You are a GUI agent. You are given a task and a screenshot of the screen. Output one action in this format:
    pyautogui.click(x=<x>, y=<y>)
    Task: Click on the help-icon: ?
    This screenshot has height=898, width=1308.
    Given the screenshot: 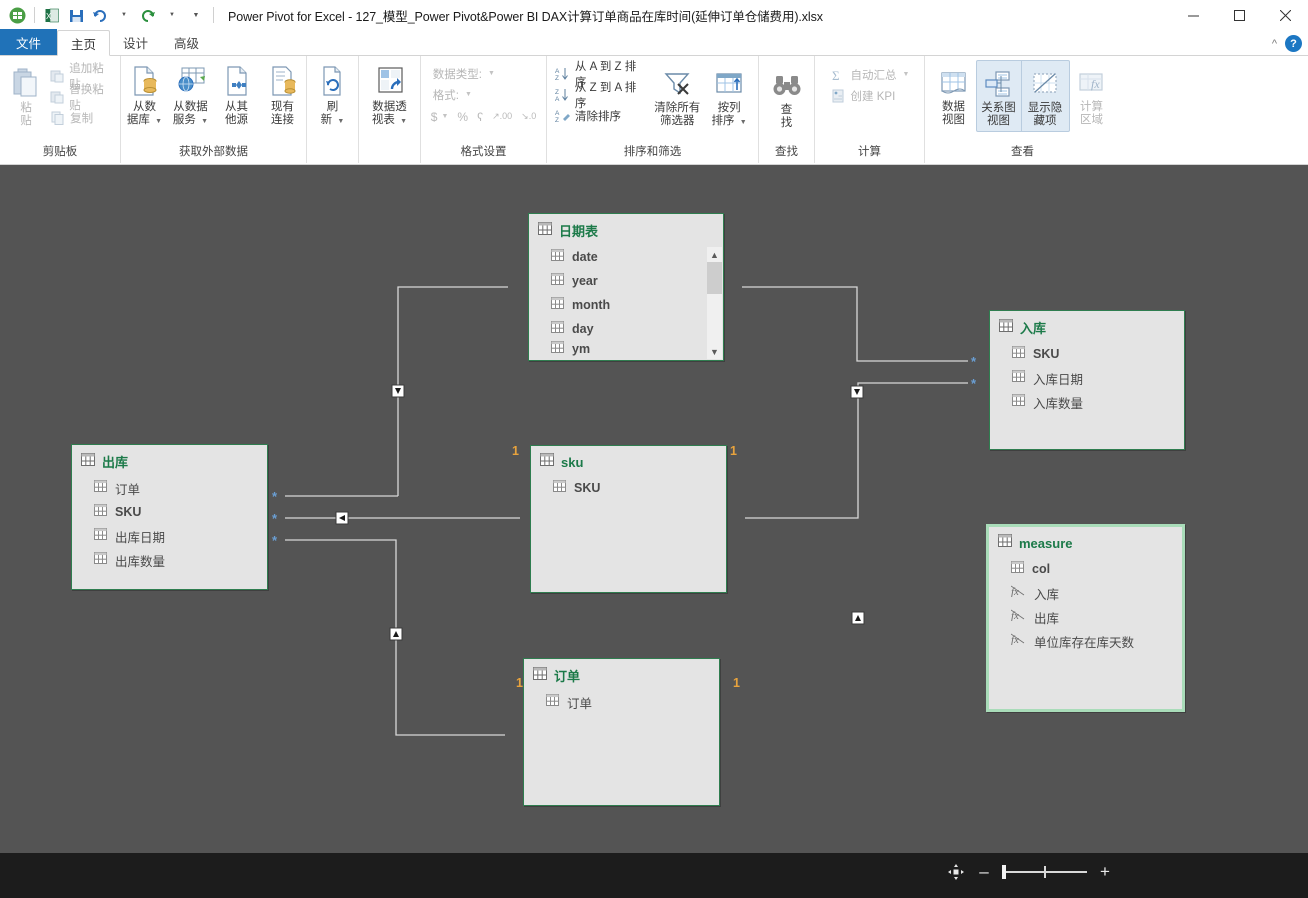 What is the action you would take?
    pyautogui.click(x=1293, y=43)
    